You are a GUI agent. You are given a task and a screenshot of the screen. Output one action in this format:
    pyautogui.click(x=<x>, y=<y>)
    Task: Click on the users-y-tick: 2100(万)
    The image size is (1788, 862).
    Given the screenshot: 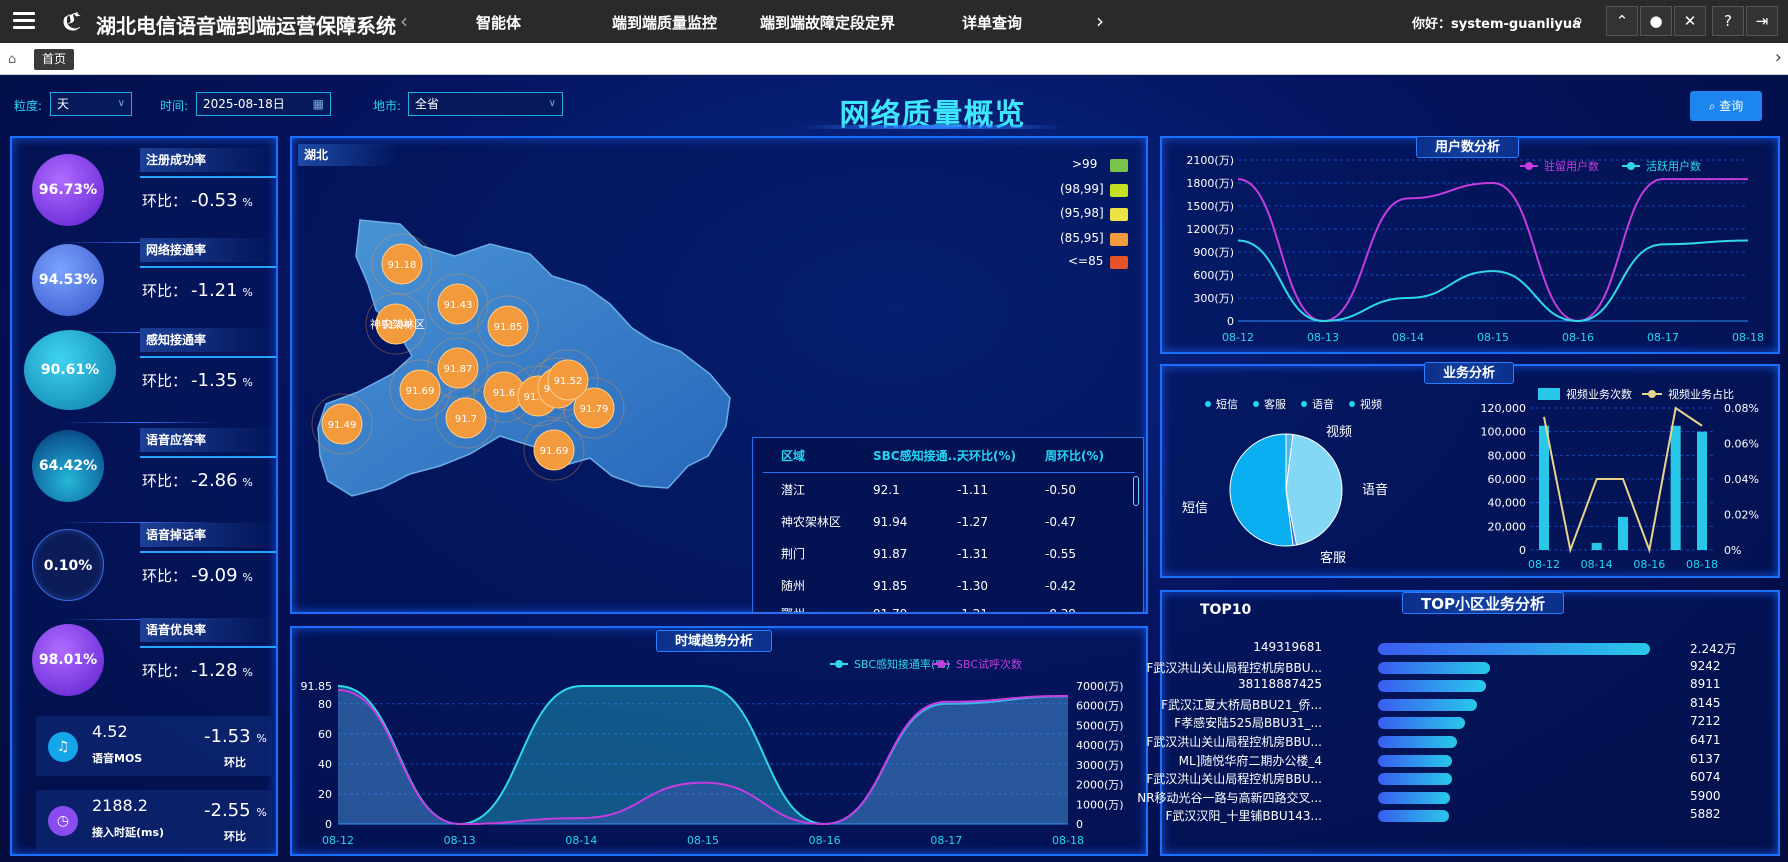 What is the action you would take?
    pyautogui.click(x=1210, y=160)
    